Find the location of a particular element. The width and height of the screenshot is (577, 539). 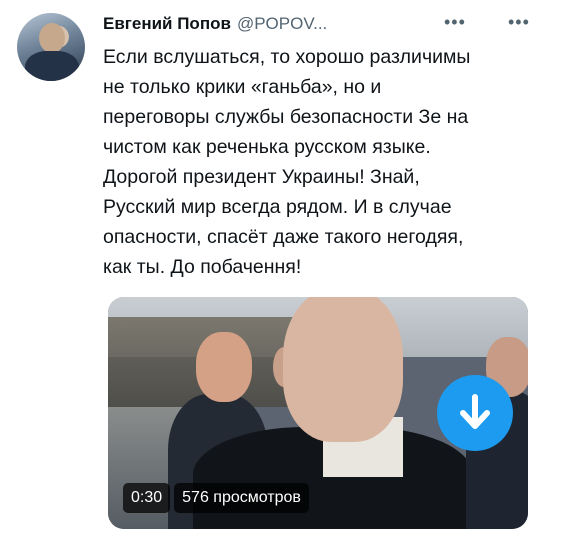

download-arrow-icon is located at coordinates (475, 411).